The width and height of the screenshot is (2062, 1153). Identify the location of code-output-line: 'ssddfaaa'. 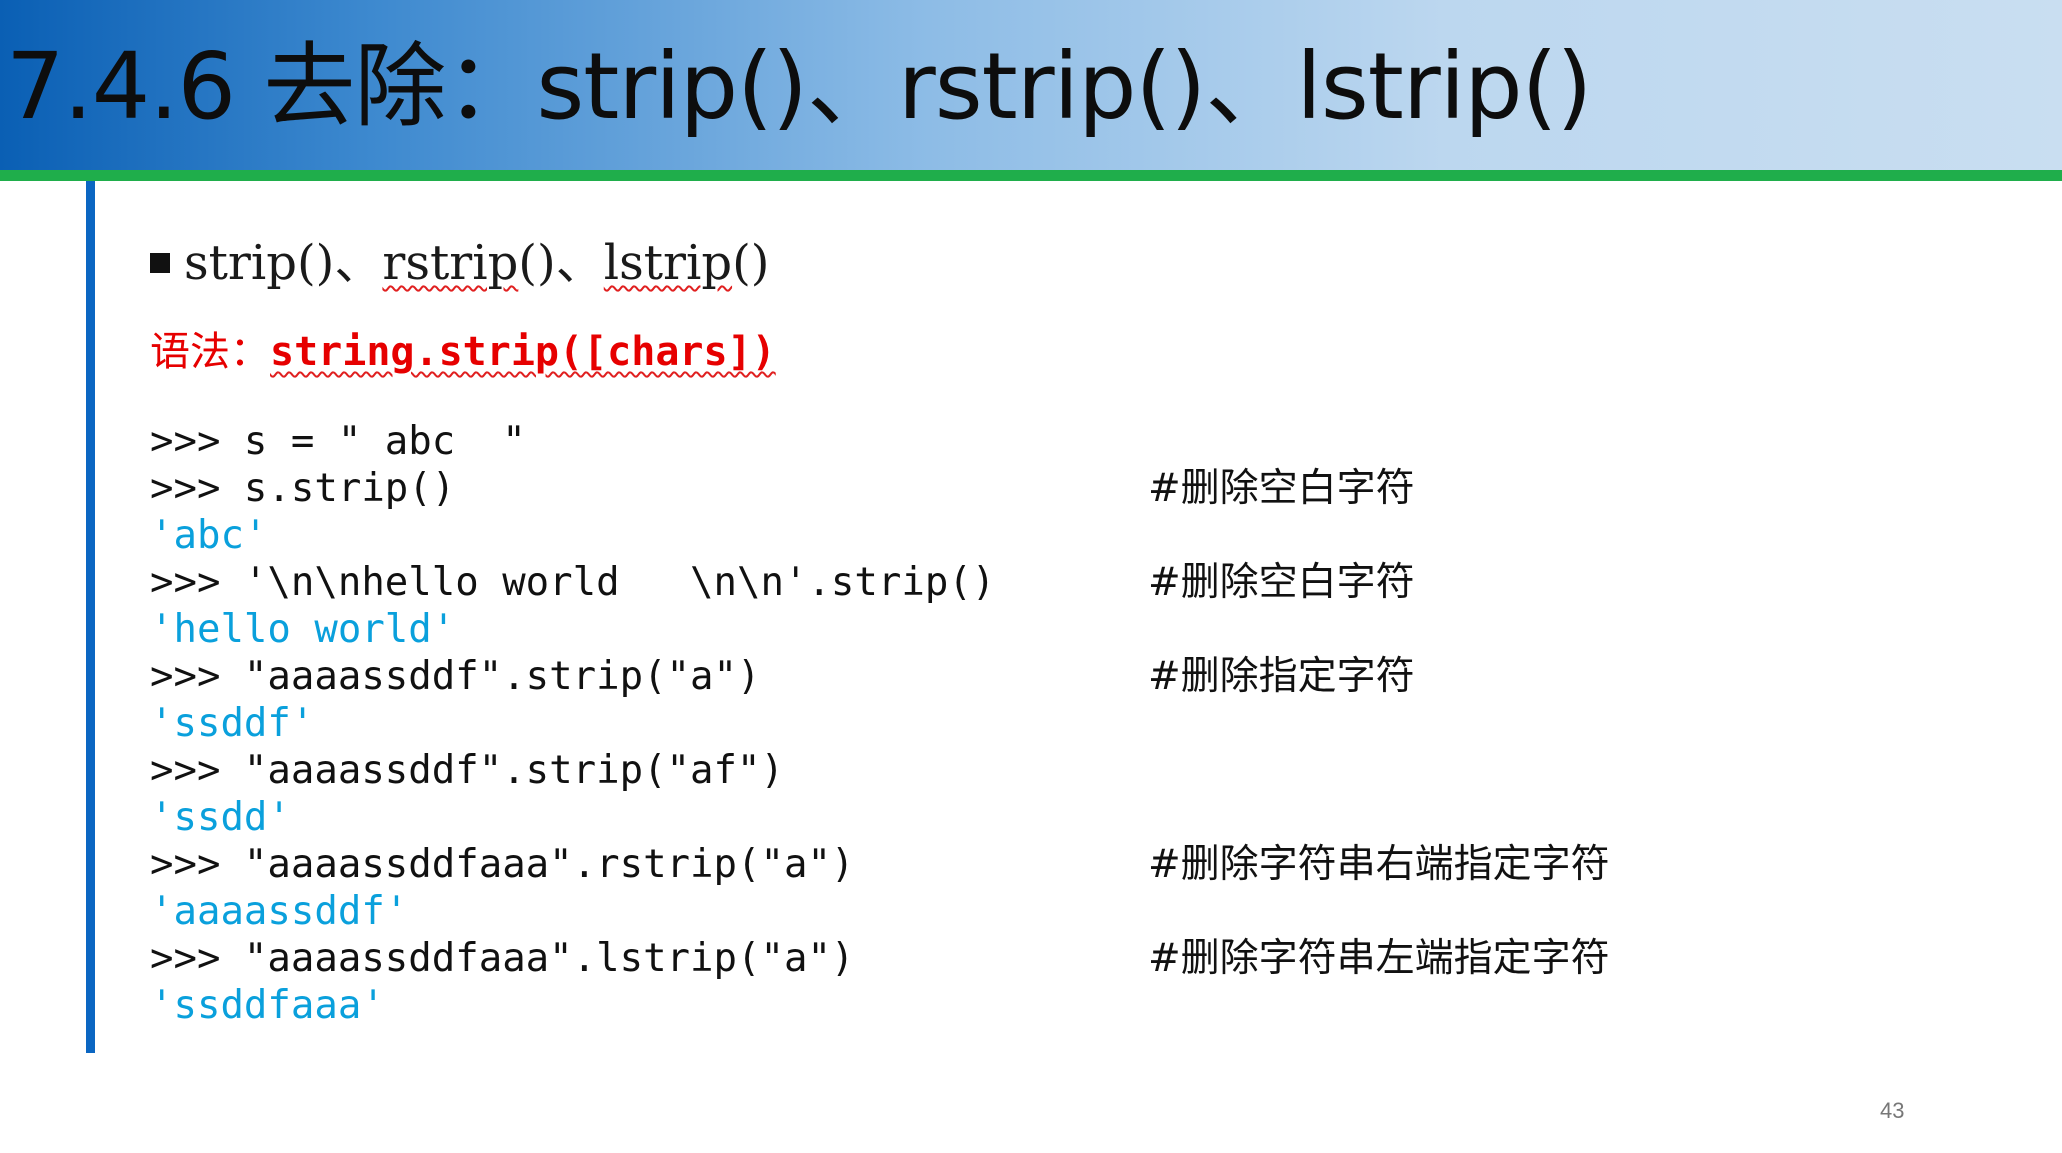
(572, 1005).